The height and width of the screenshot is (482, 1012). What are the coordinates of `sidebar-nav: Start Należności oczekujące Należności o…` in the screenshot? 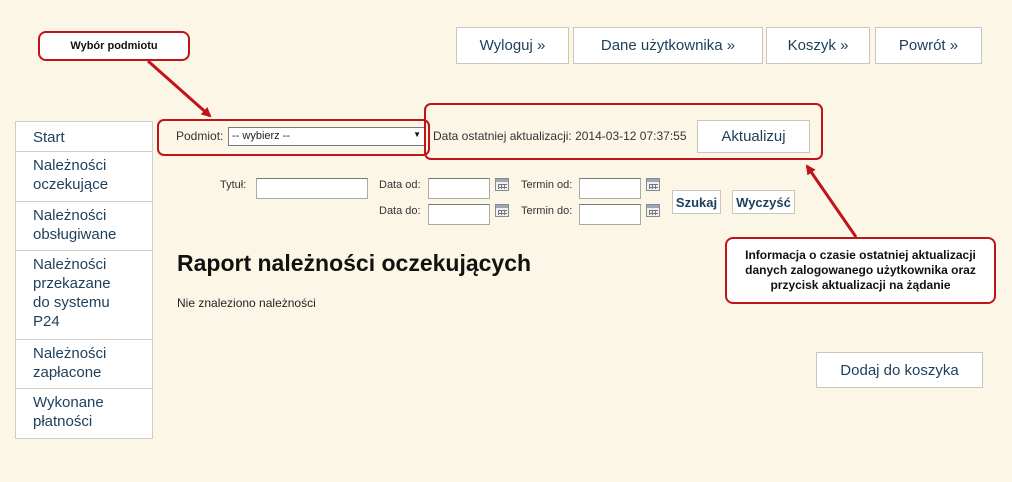 It's located at (84, 280).